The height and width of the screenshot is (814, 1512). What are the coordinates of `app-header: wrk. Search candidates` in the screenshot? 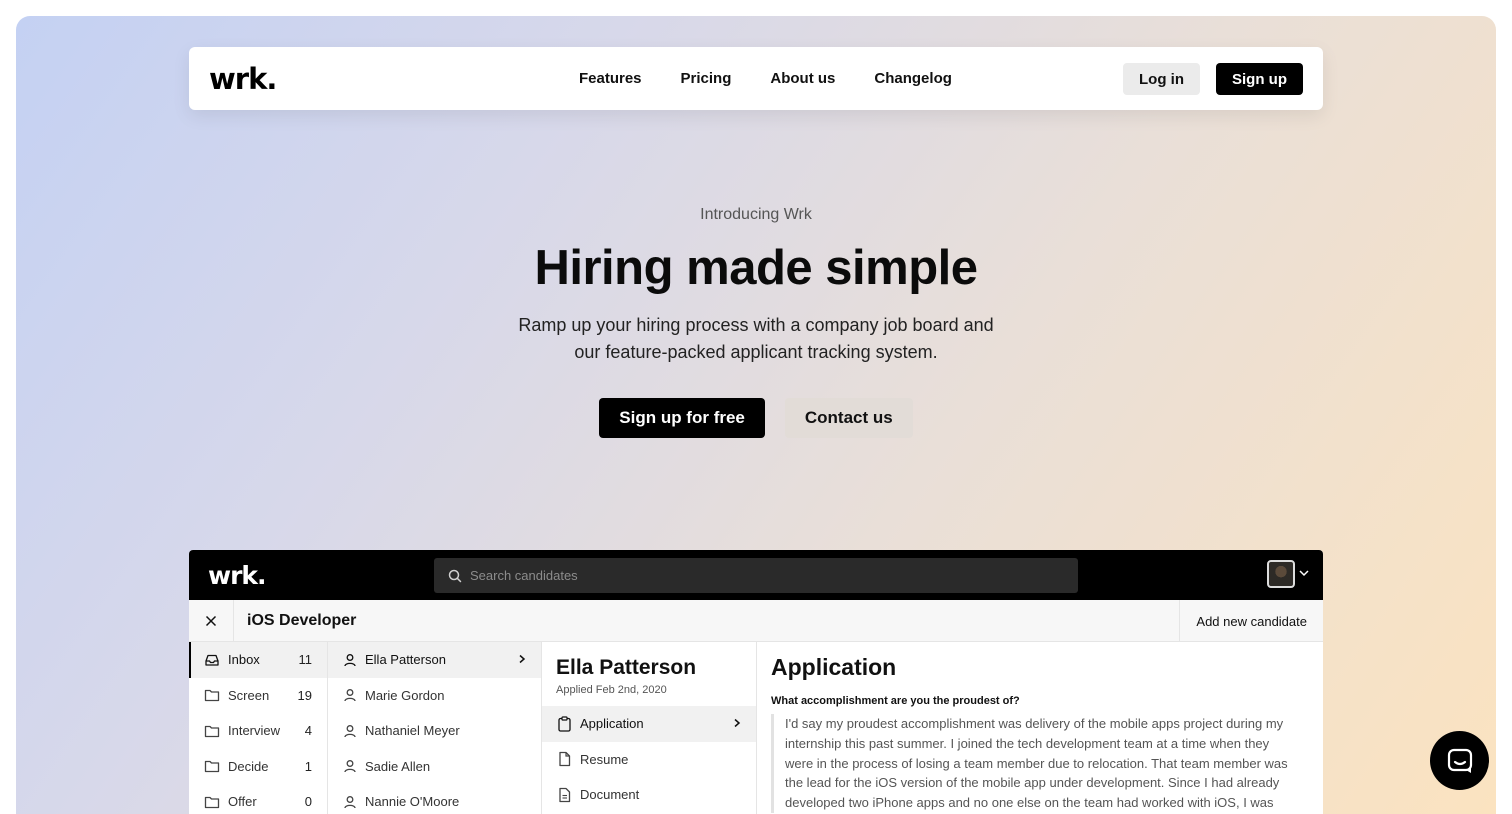 It's located at (756, 575).